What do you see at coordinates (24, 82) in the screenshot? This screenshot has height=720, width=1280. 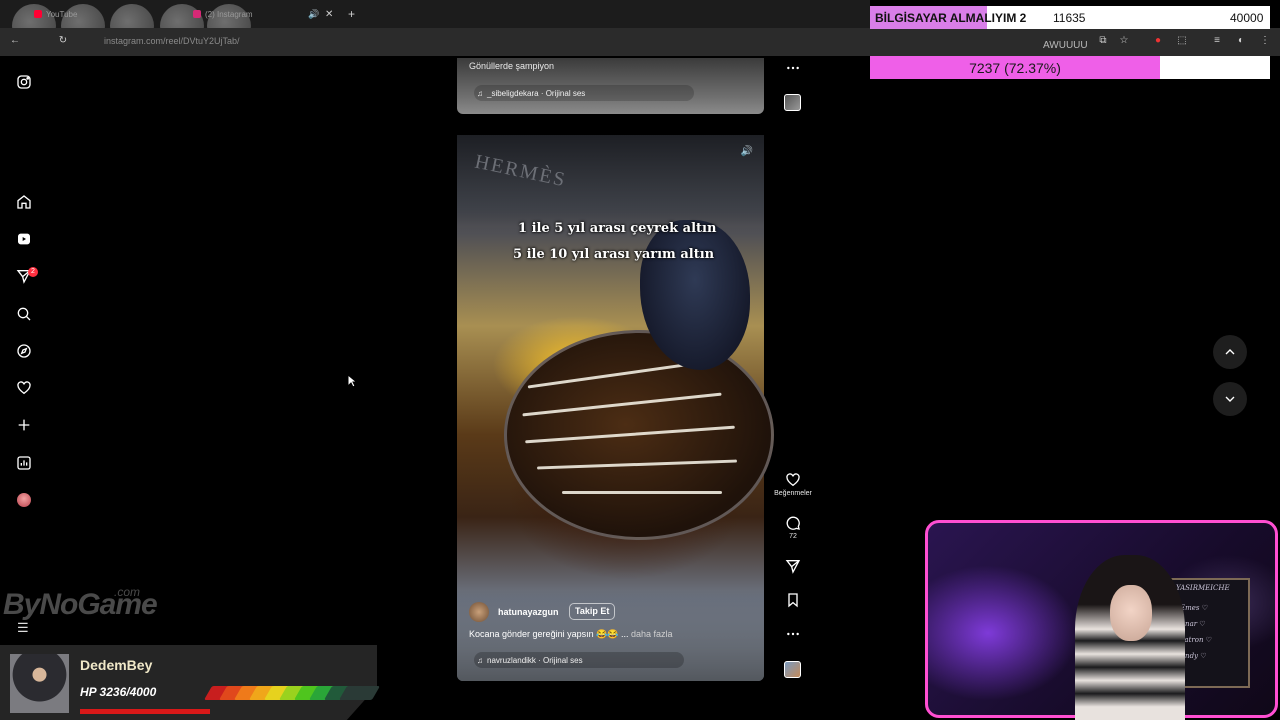 I see `instagram-icon` at bounding box center [24, 82].